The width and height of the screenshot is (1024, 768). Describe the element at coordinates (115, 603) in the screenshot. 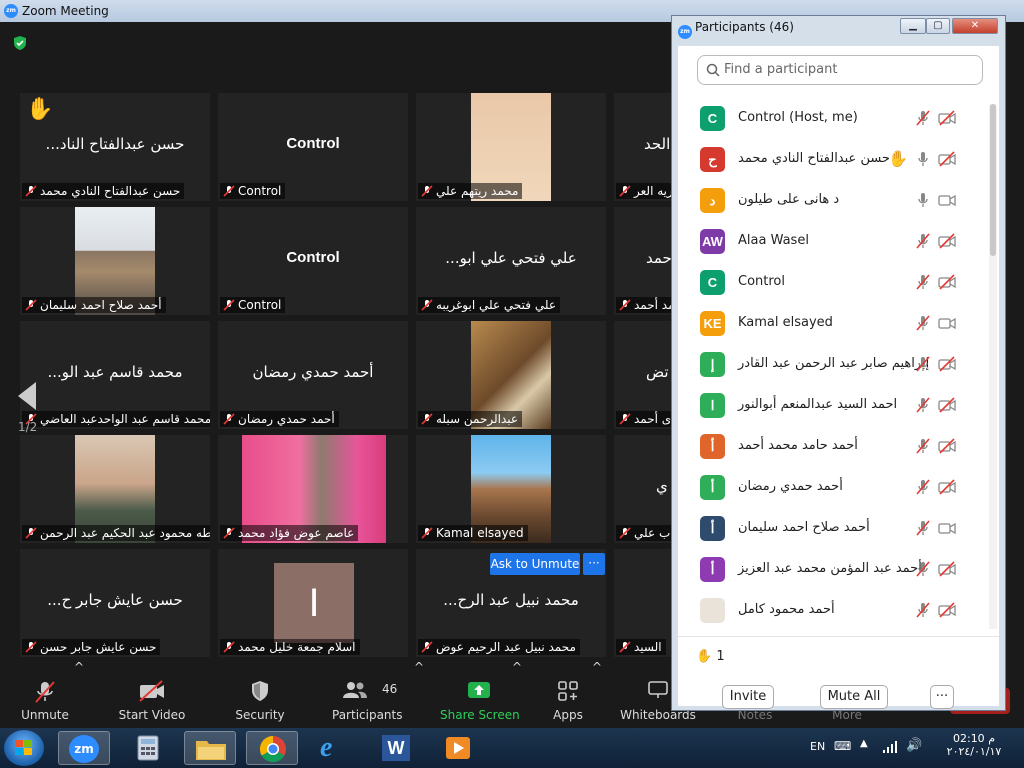

I see `video-tile: ...حسن عايش جابر ح حسن عايش جابر حسن` at that location.